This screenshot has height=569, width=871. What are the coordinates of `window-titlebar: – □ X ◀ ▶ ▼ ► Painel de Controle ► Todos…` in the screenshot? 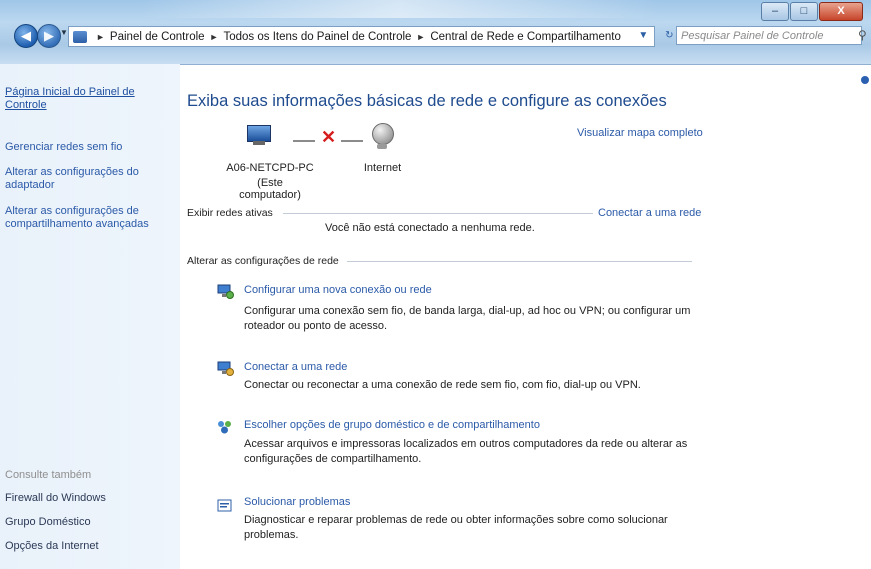 It's located at (435, 32).